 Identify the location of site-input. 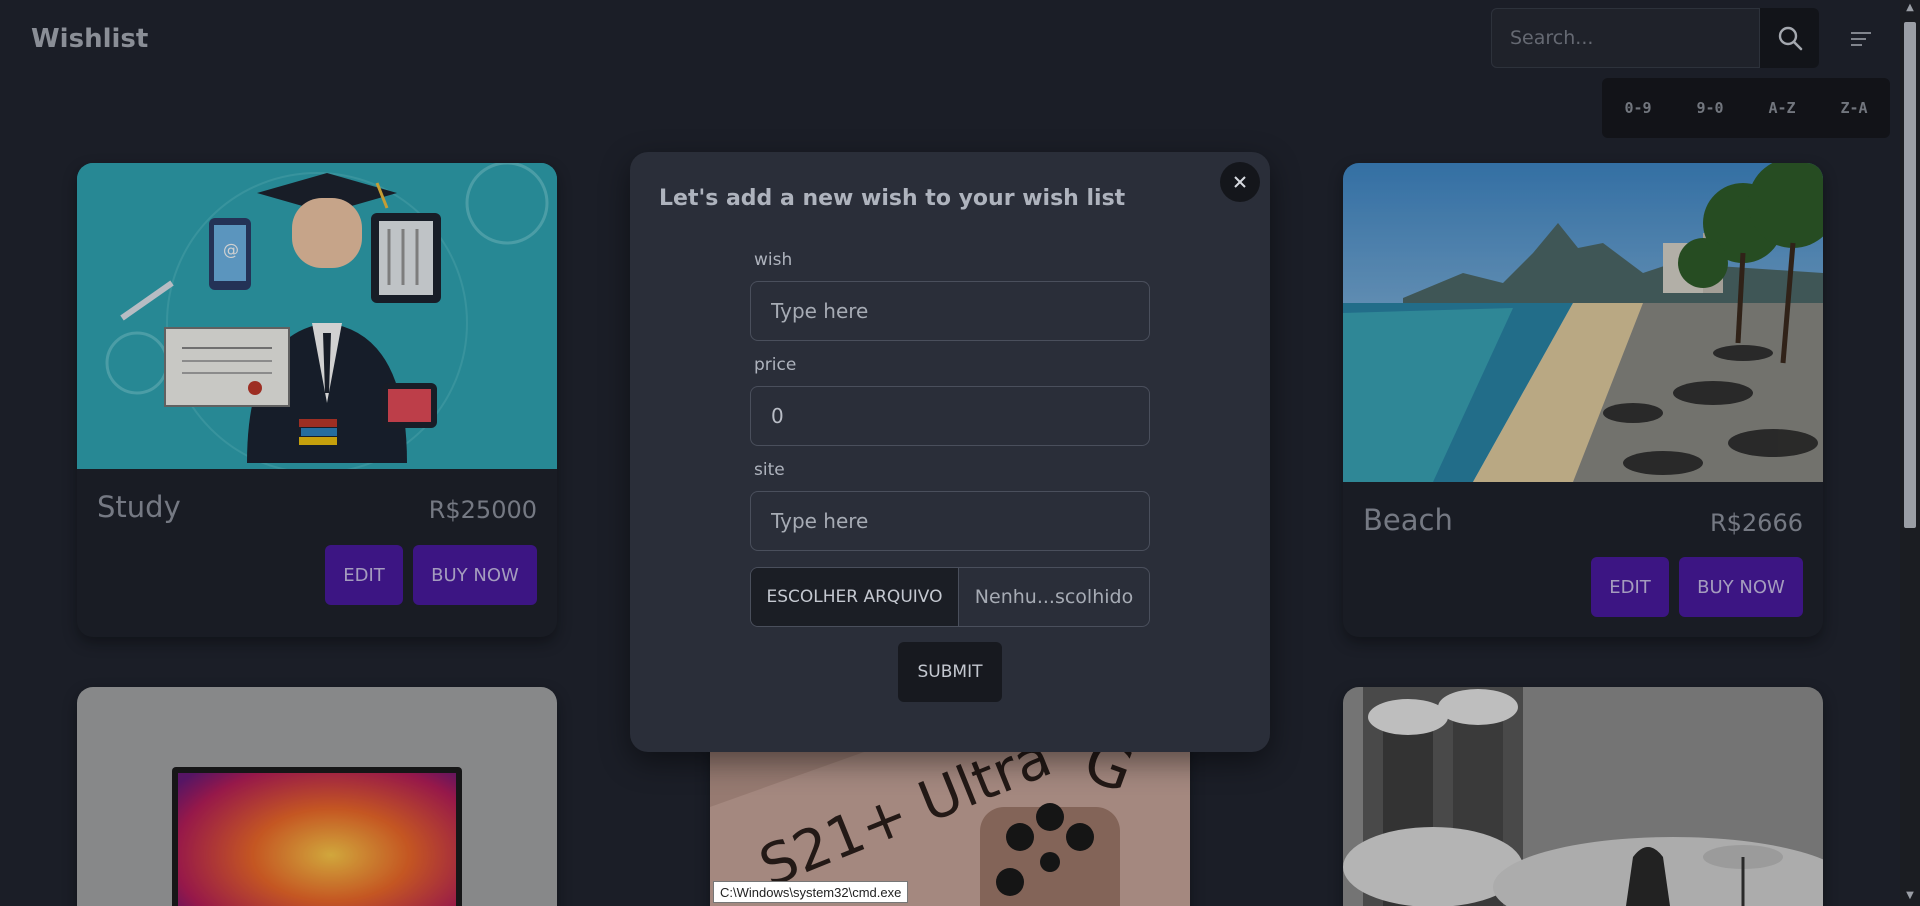
(950, 521).